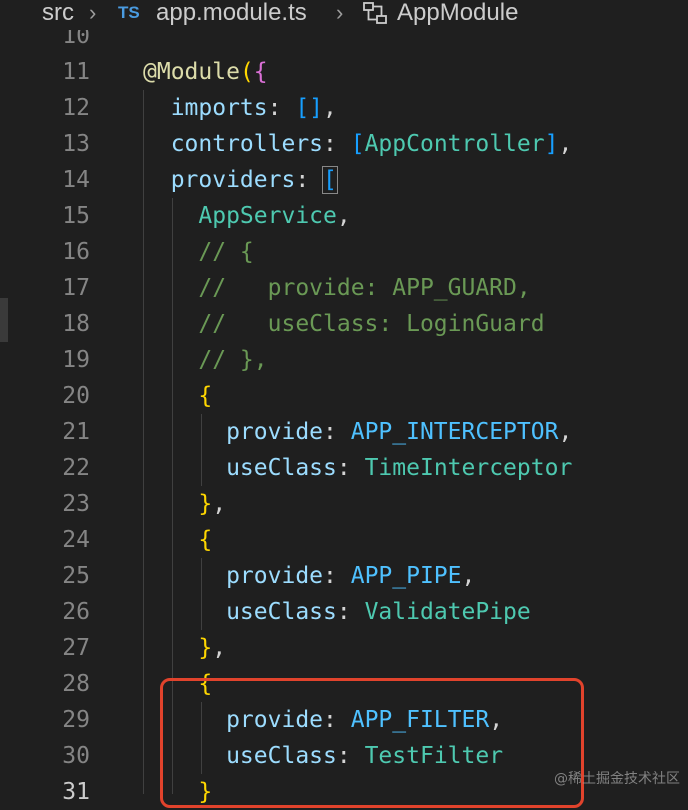 This screenshot has height=810, width=688. I want to click on code-text: // provide: APP_GUARD,, so click(337, 288).